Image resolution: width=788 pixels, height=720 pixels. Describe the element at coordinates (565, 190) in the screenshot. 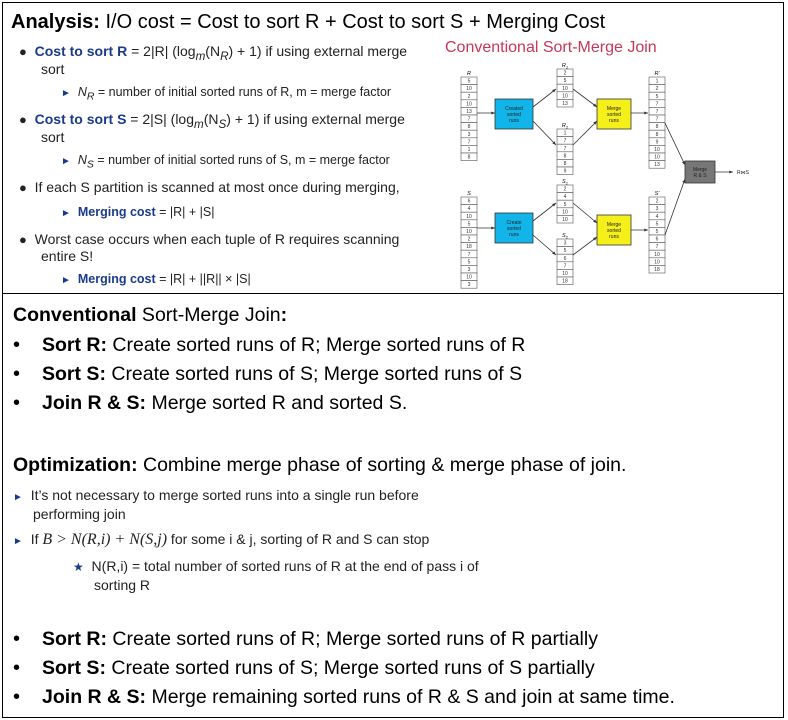

I see `s1-column-value: 2` at that location.